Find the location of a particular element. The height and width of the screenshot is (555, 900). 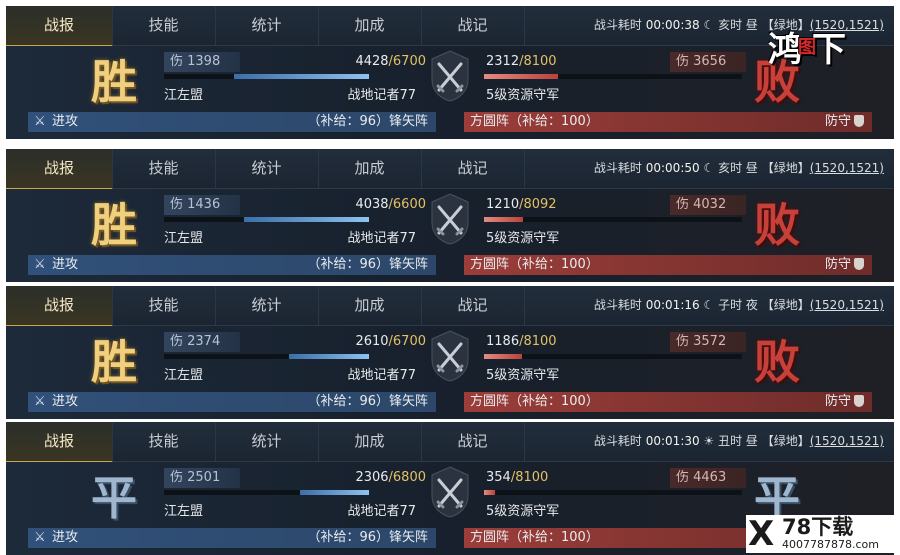

watermark-78xiazai: X 78下载 4007787878.com is located at coordinates (822, 534).